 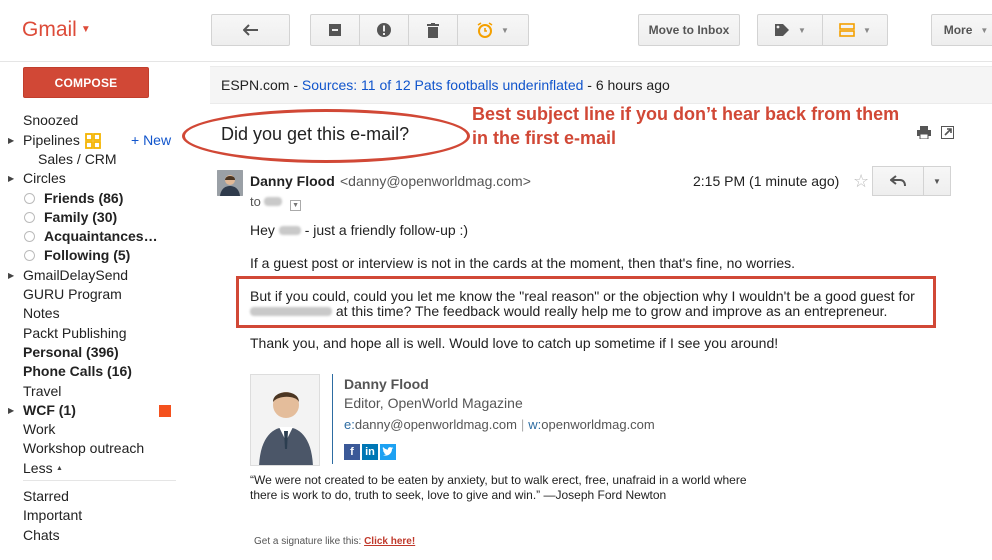 I want to click on sidebar-item-label: Personal (396), so click(x=71, y=351).